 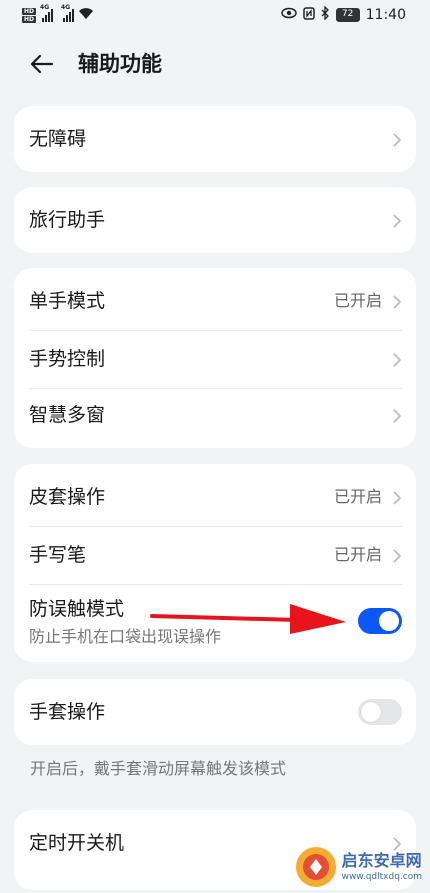 I want to click on nfc-icon, so click(x=308, y=15).